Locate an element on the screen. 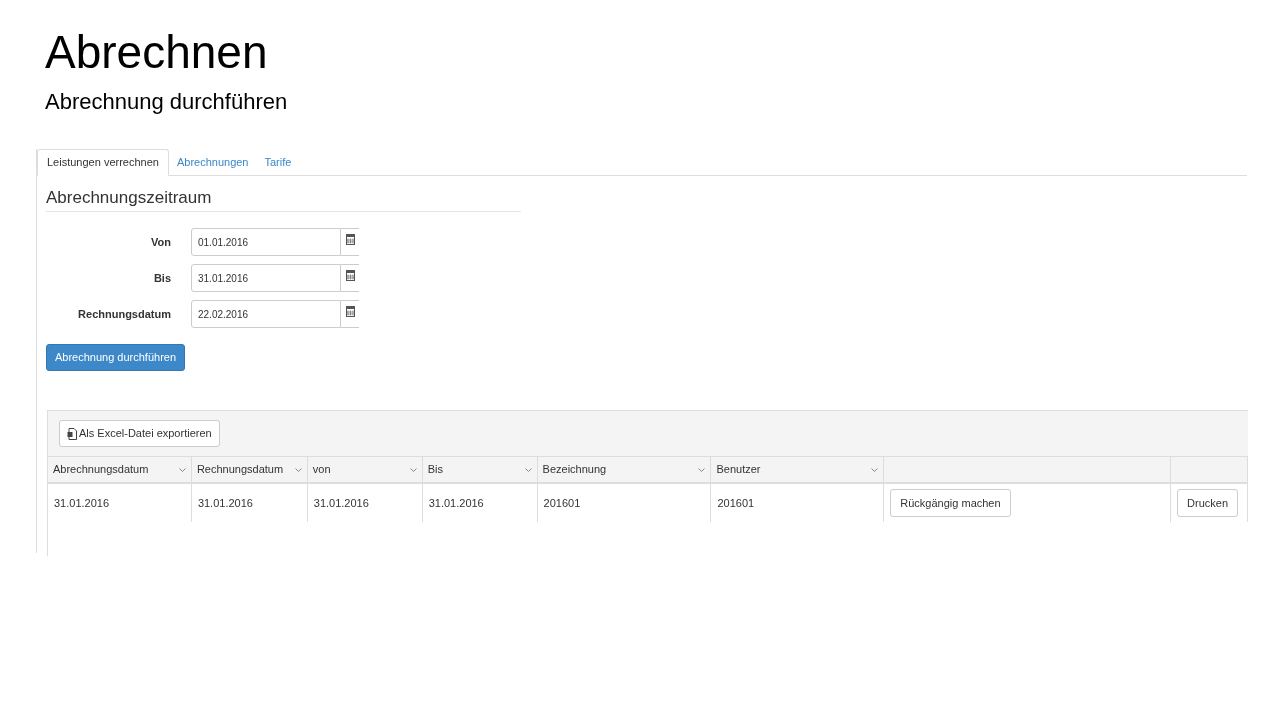 The image size is (1280, 720). column-header: Benutzer is located at coordinates (798, 469).